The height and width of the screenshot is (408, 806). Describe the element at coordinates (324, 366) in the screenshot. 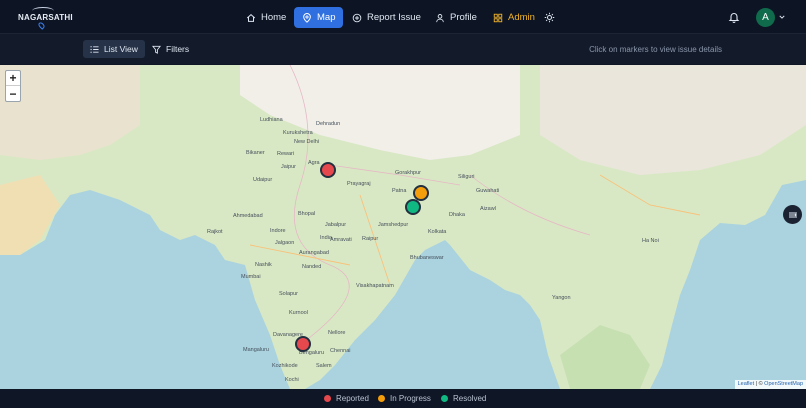

I see `city-label: Salem` at that location.